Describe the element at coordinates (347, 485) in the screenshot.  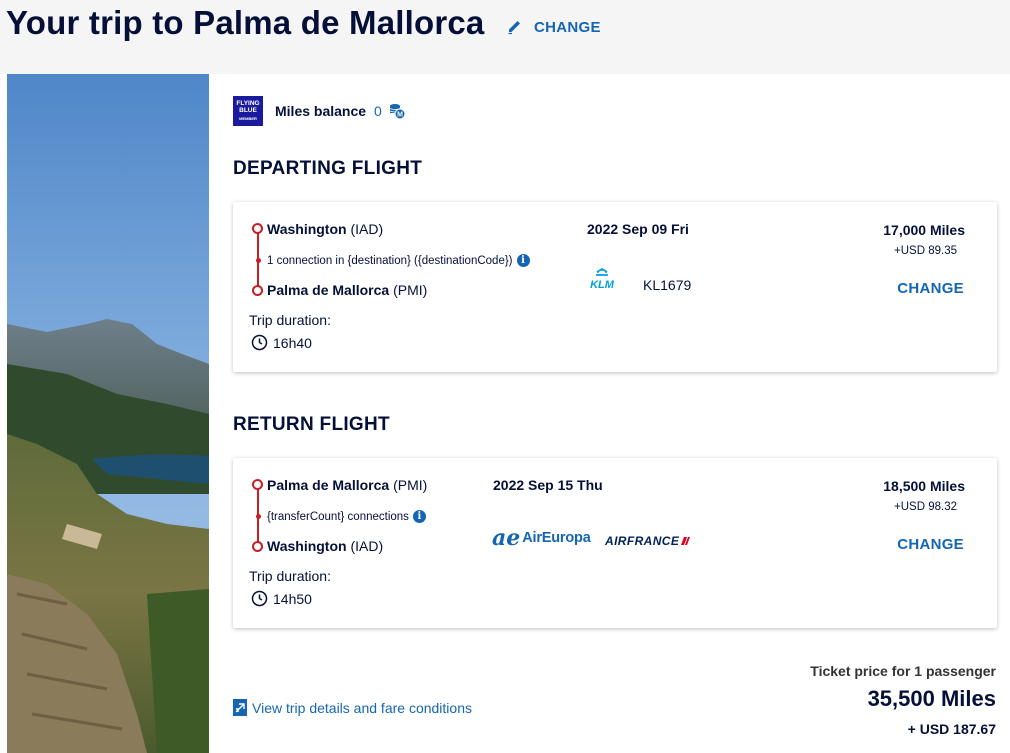
I see `origin-city: Palma de Mallorca (PMI)` at that location.